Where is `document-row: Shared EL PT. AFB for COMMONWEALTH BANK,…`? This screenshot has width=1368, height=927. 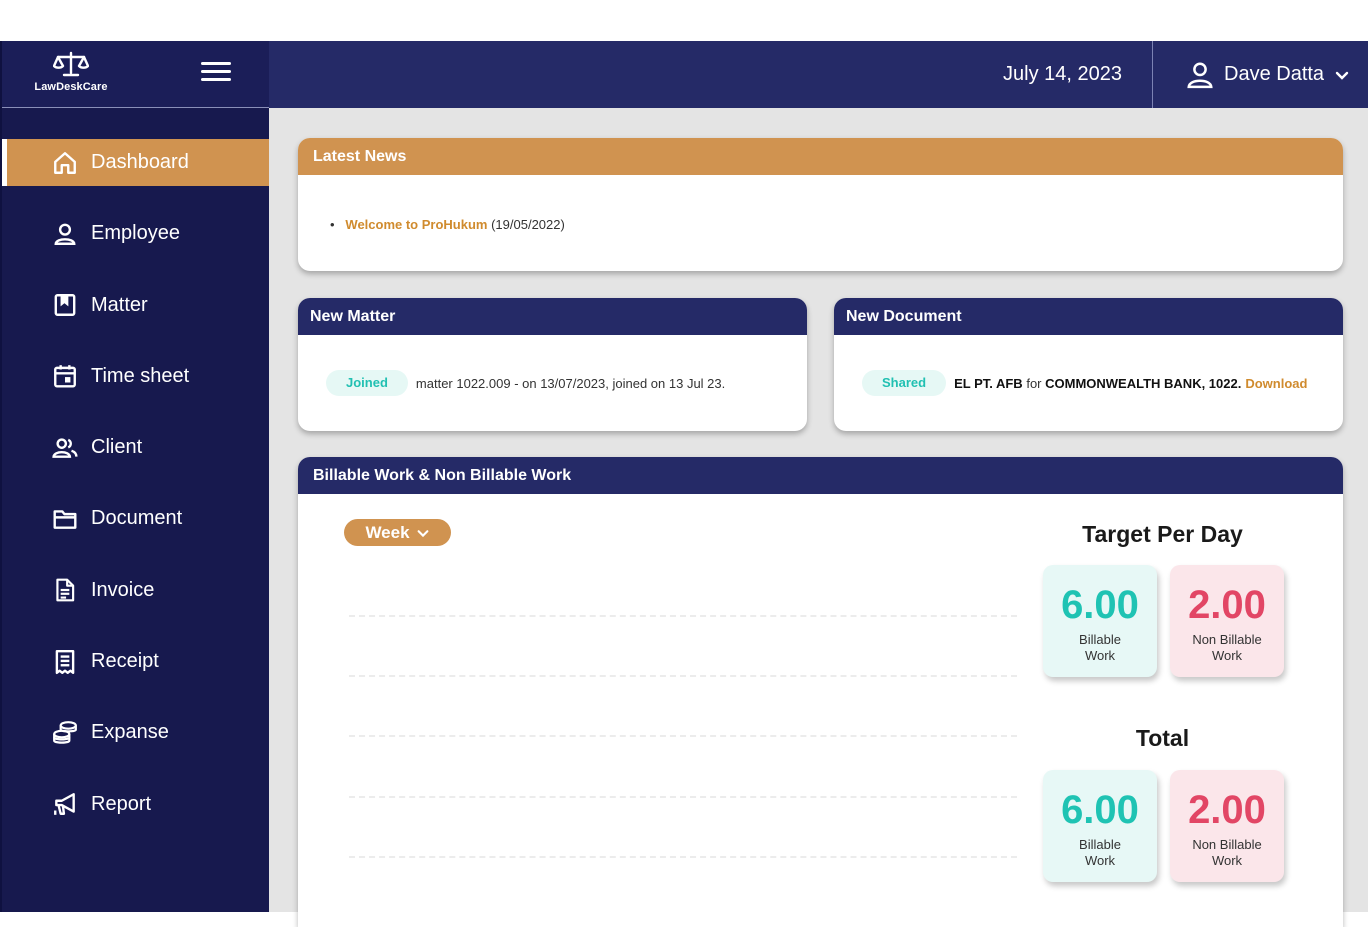 document-row: Shared EL PT. AFB for COMMONWEALTH BANK,… is located at coordinates (1084, 383).